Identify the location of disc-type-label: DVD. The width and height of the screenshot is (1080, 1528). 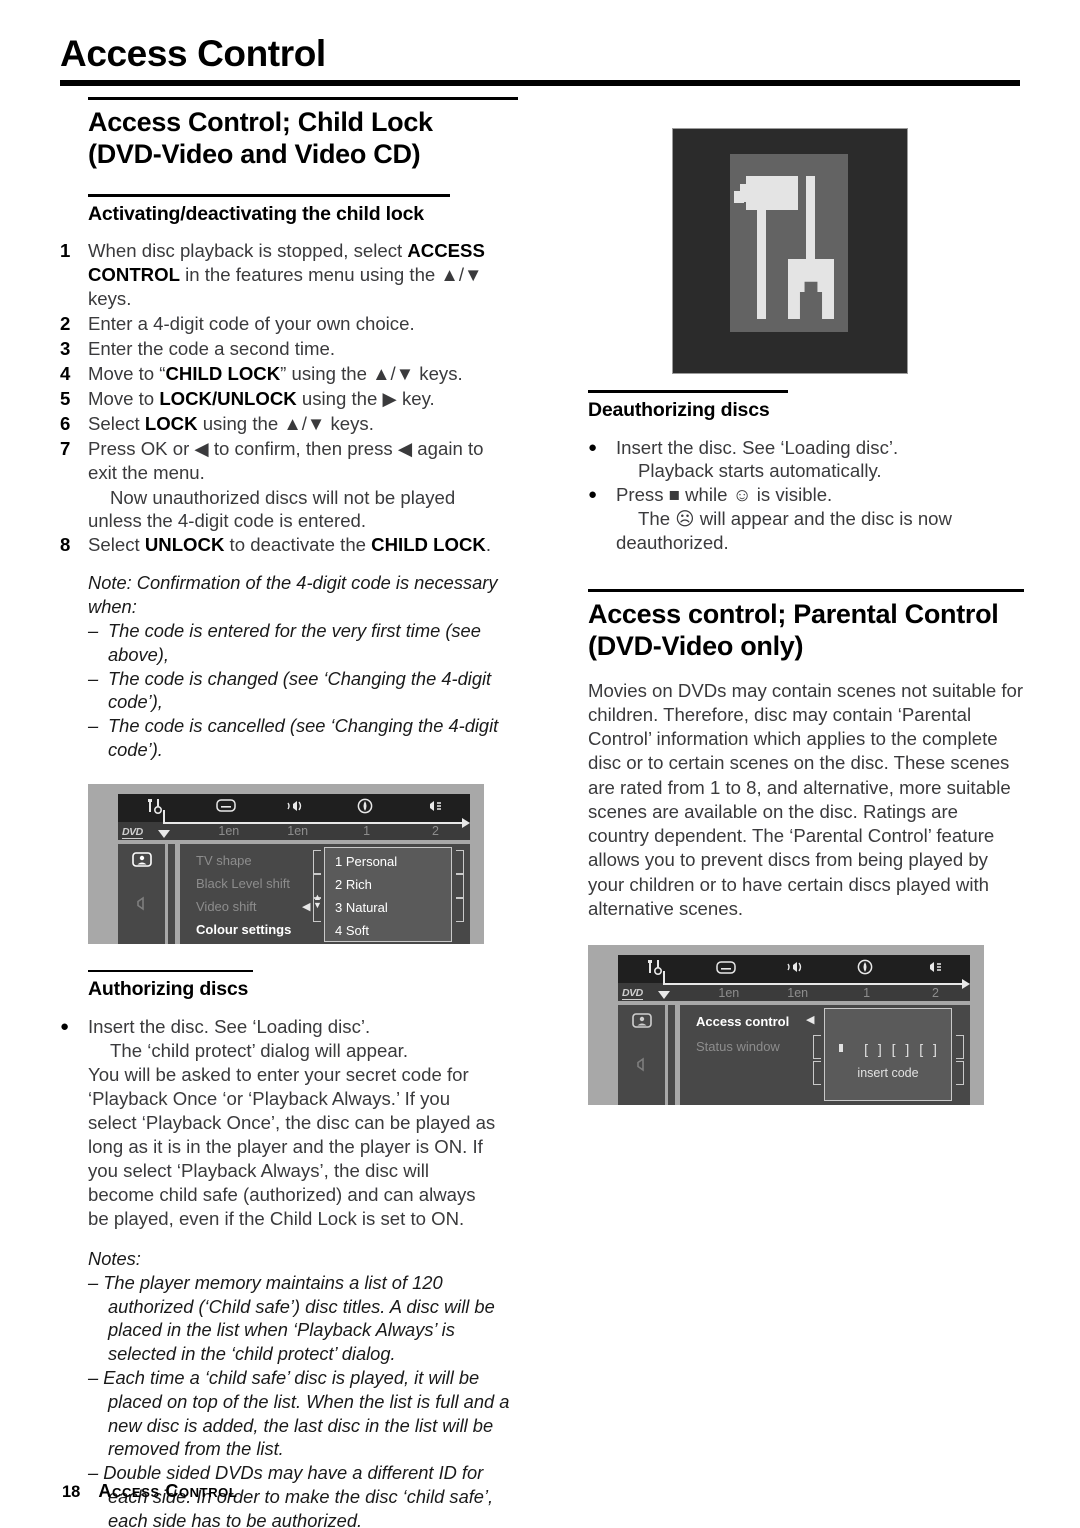
(132, 832).